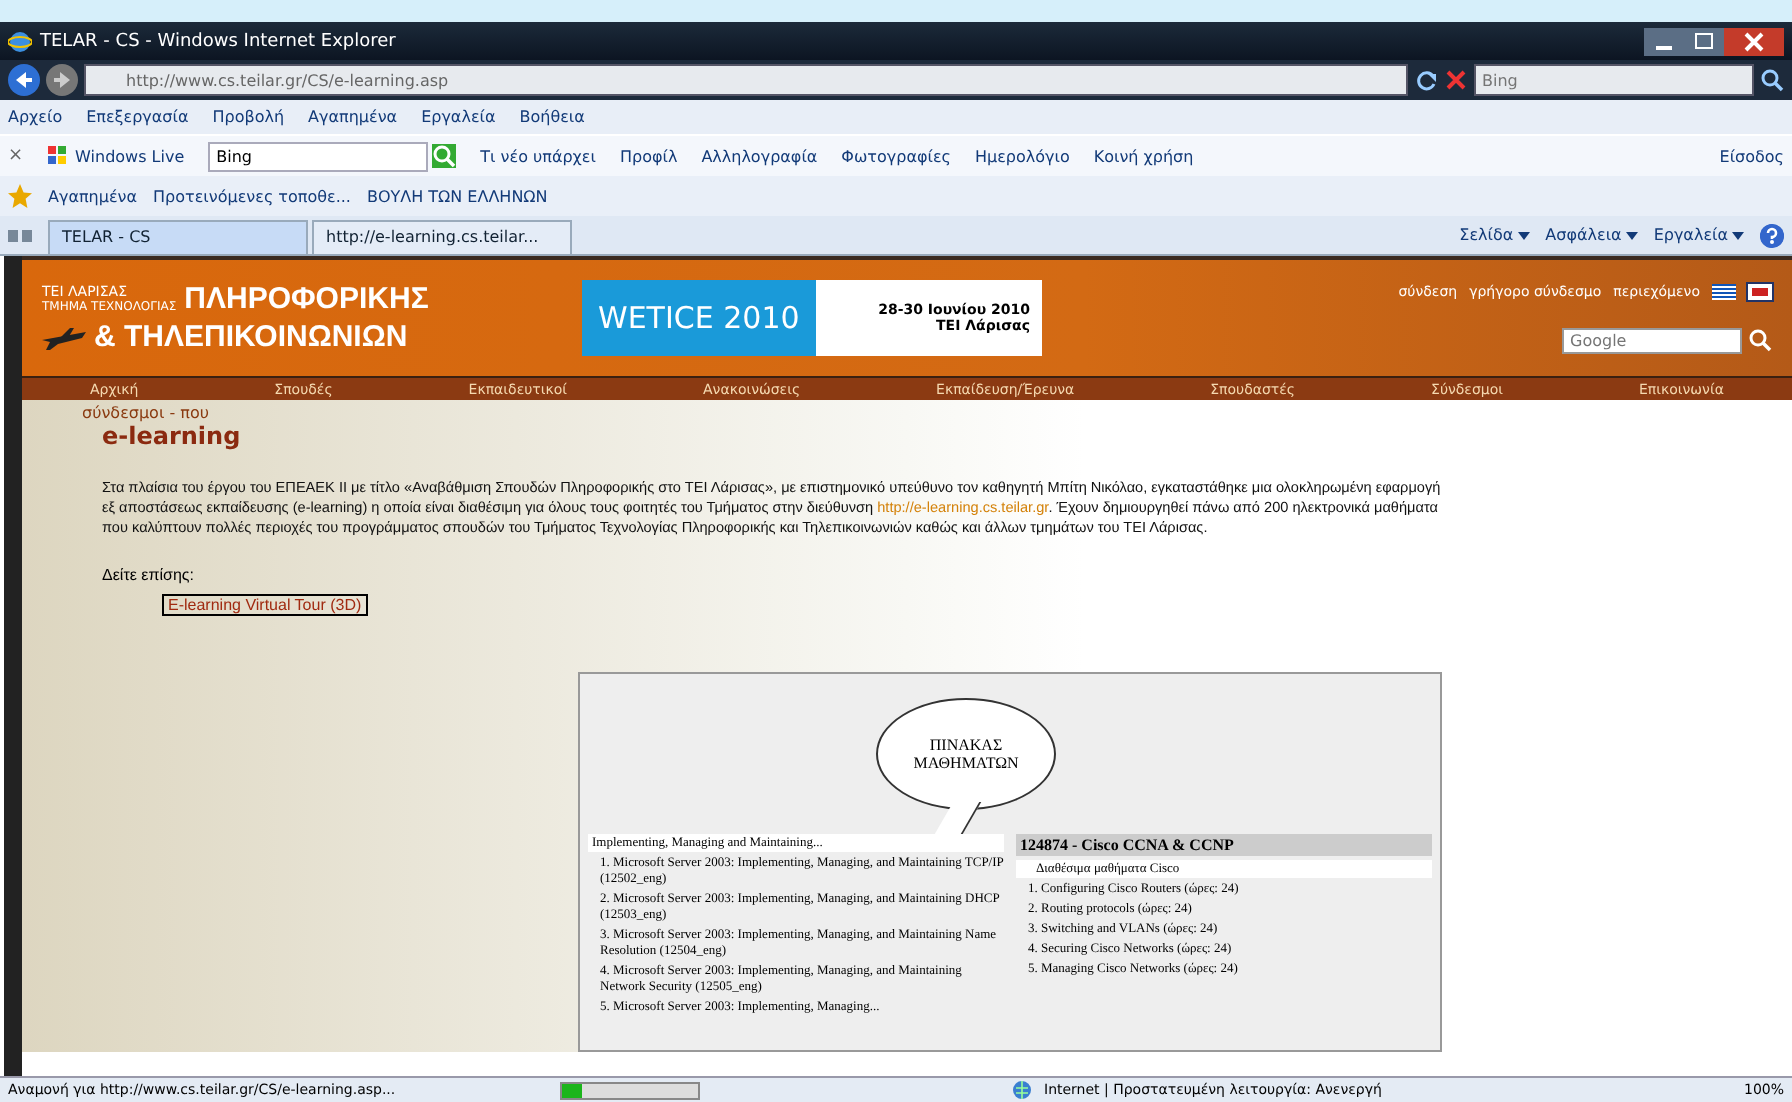 The height and width of the screenshot is (1102, 1792). Describe the element at coordinates (759, 156) in the screenshot. I see `toolbar-link: Αλληλογραφία` at that location.